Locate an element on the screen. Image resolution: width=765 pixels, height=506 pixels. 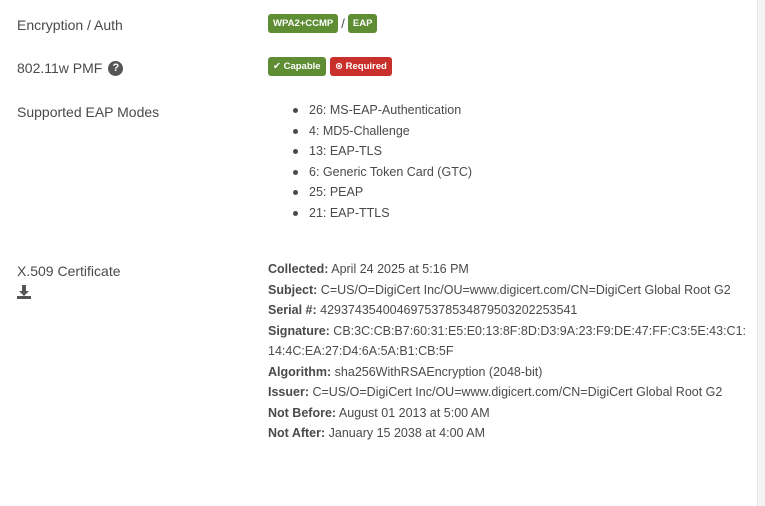
pmf-label-wrap: 802.11w PMF ? is located at coordinates (70, 68).